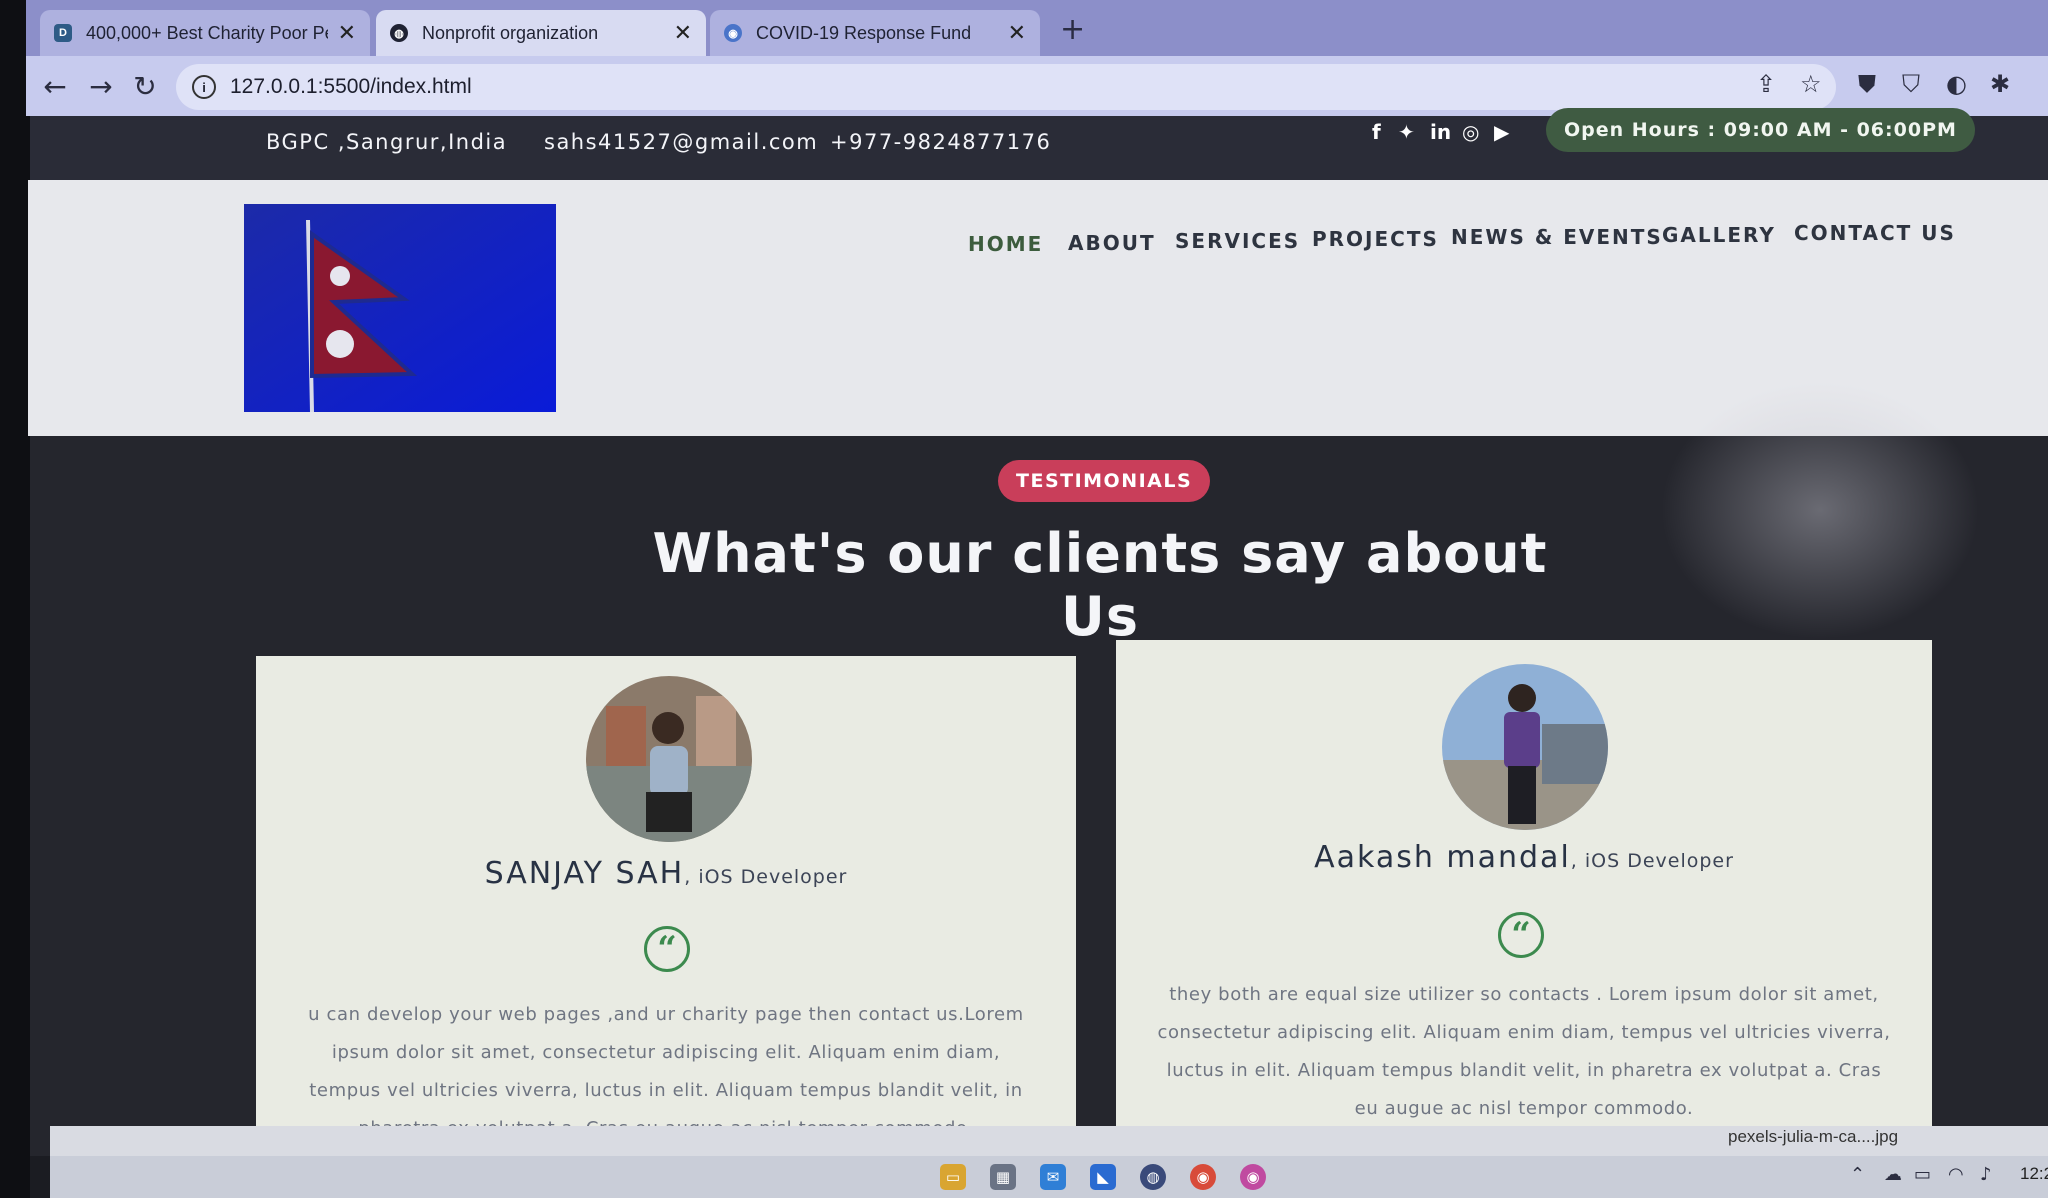 Image resolution: width=2048 pixels, height=1198 pixels. I want to click on client-name-line: Aakash mandal, iOS Developer, so click(1524, 857).